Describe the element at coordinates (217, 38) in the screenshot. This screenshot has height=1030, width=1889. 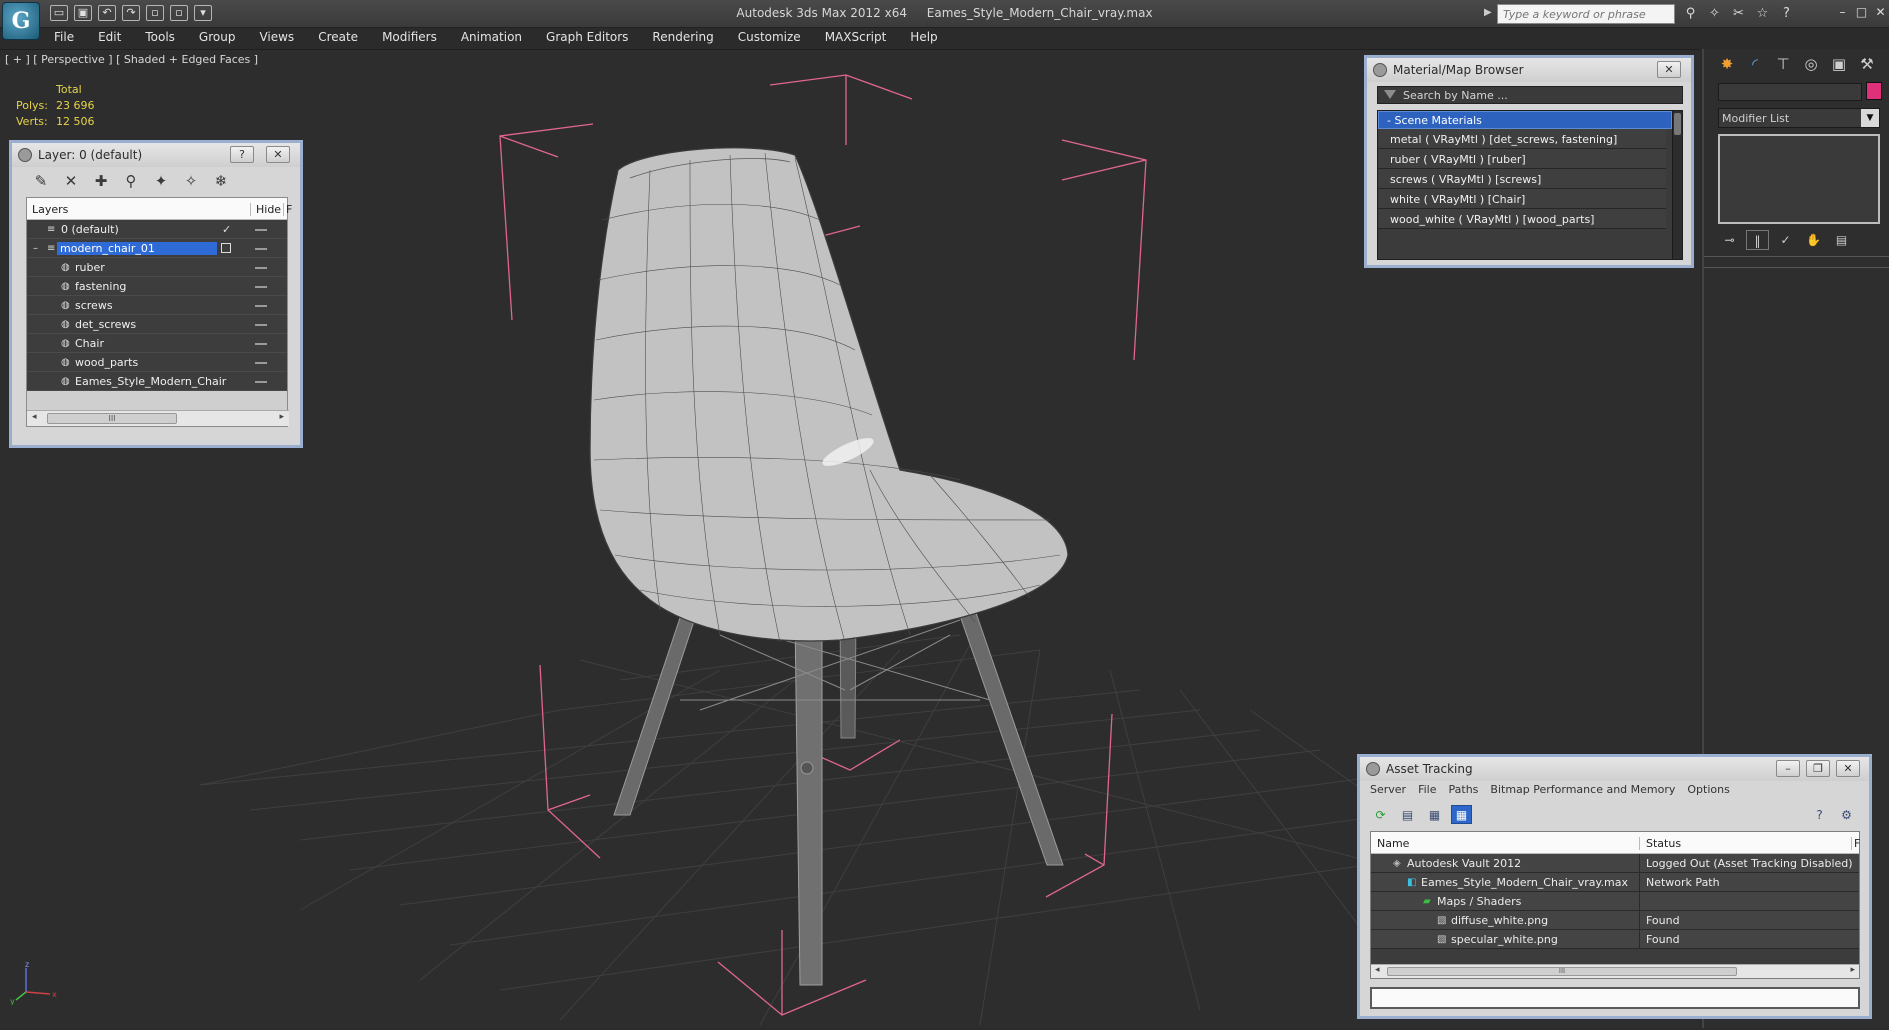
I see `menu-group: Group` at that location.